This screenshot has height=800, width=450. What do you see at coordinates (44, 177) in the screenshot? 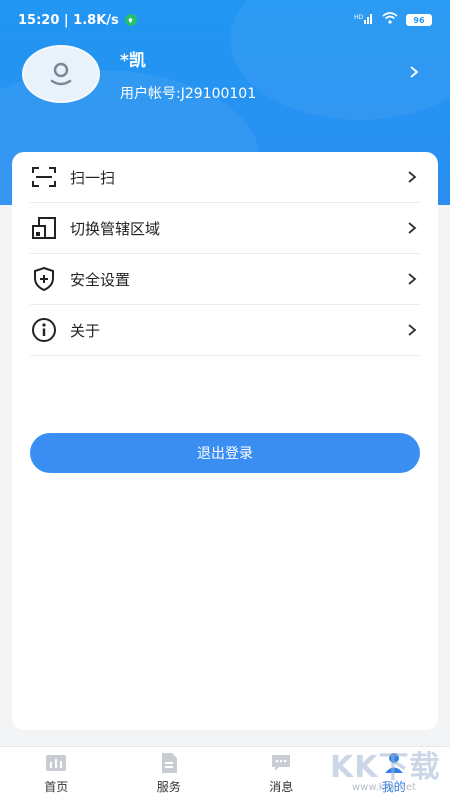
I see `scan-icon` at bounding box center [44, 177].